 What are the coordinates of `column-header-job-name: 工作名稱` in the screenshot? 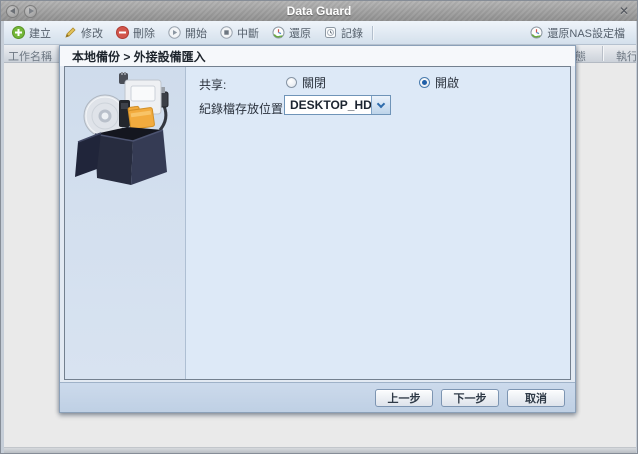 It's located at (30, 56).